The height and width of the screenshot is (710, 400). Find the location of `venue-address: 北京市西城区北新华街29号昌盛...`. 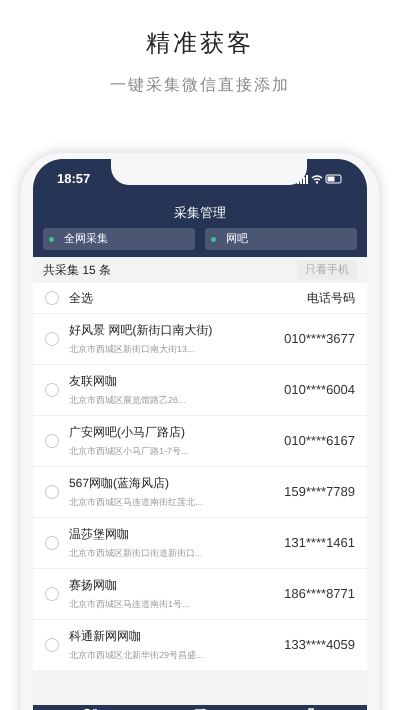

venue-address: 北京市西城区北新华街29号昌盛... is located at coordinates (137, 655).